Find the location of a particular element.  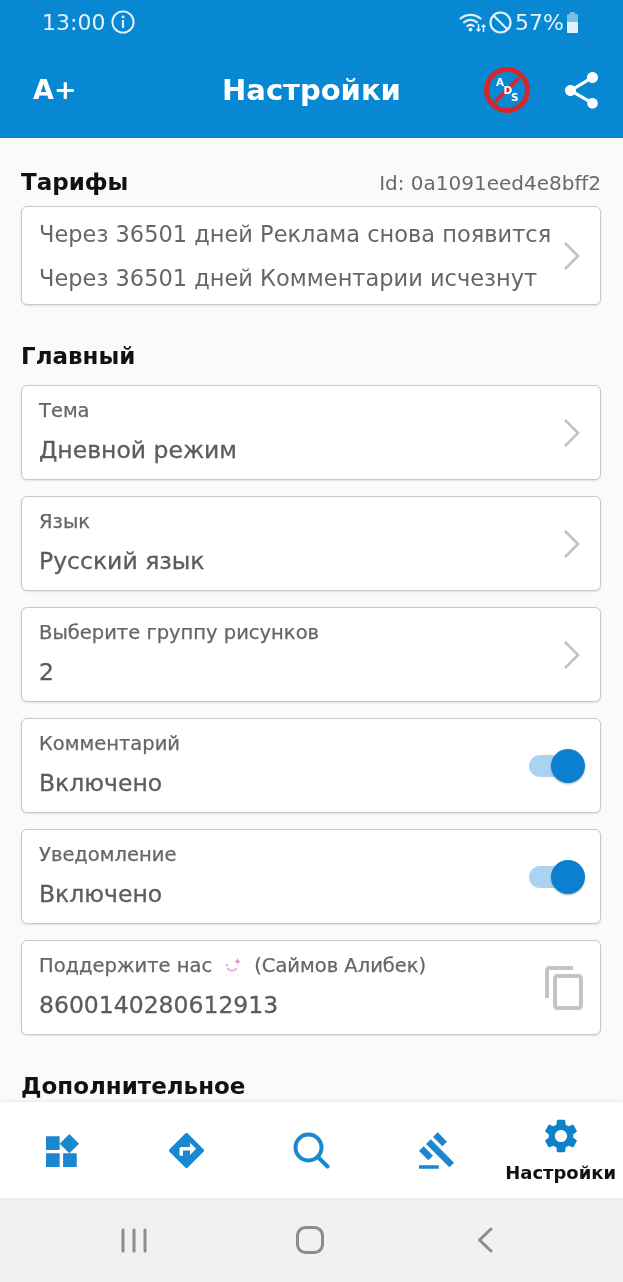

wifi-icon is located at coordinates (473, 22).